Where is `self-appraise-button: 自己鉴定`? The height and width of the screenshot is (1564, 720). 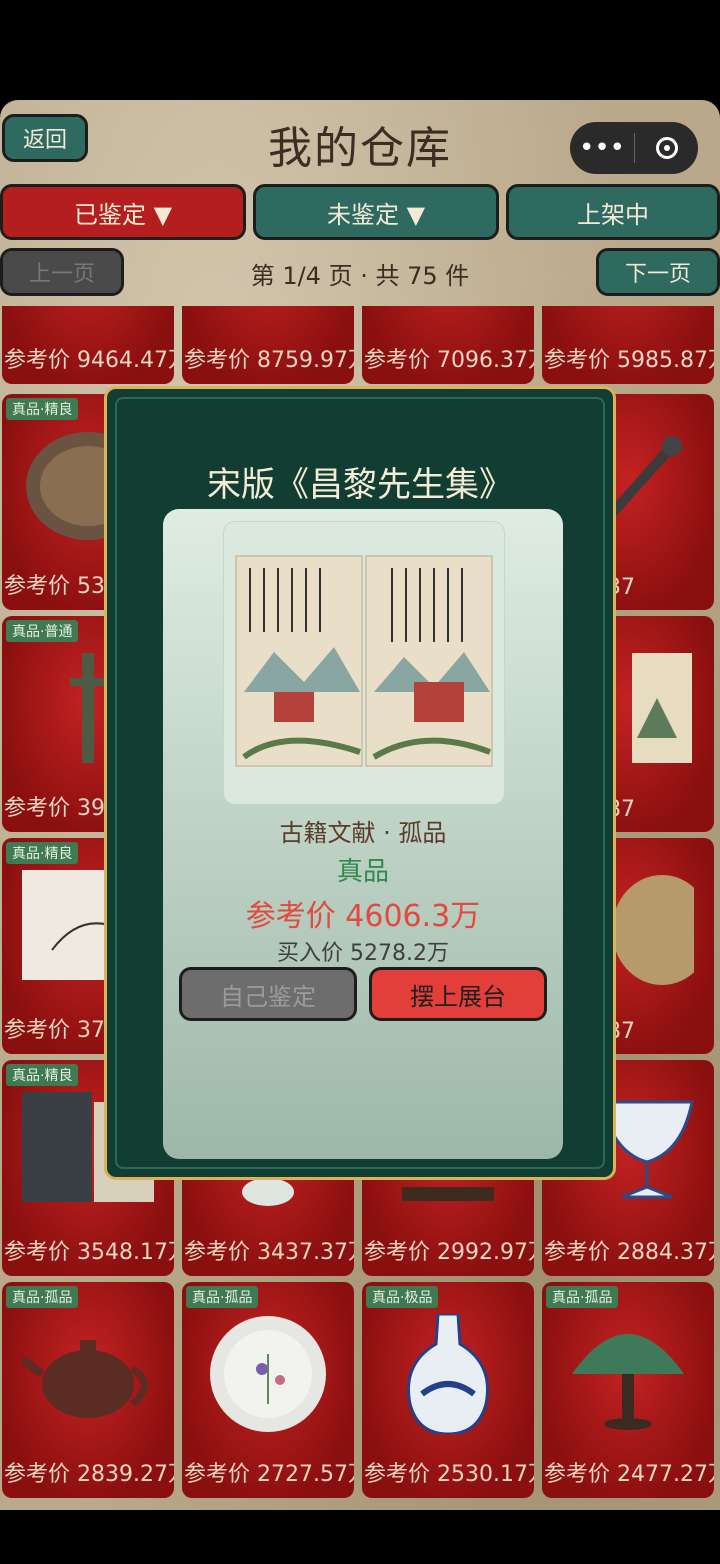 self-appraise-button: 自己鉴定 is located at coordinates (268, 994).